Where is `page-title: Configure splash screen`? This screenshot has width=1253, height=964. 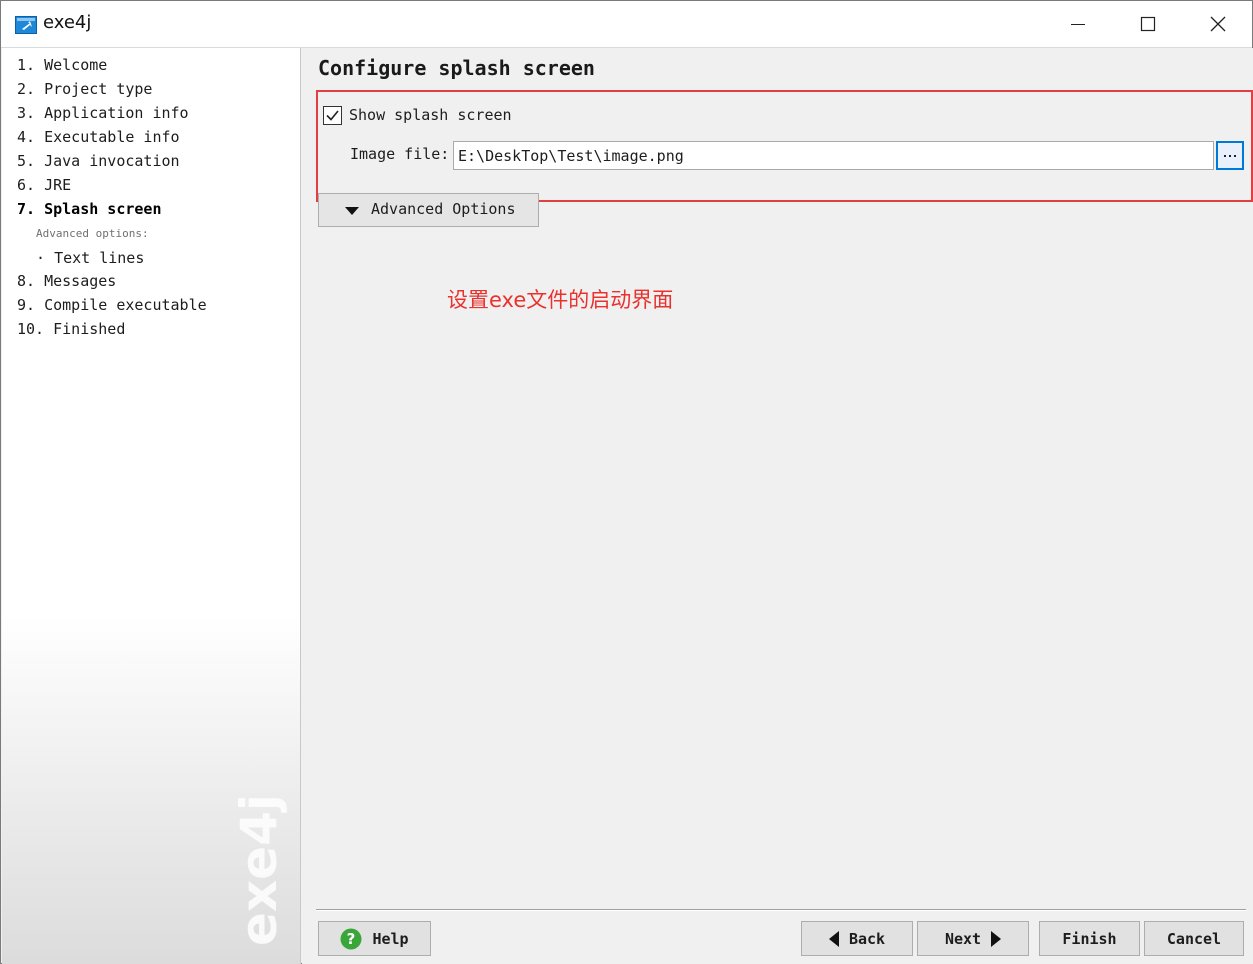
page-title: Configure splash screen is located at coordinates (456, 68).